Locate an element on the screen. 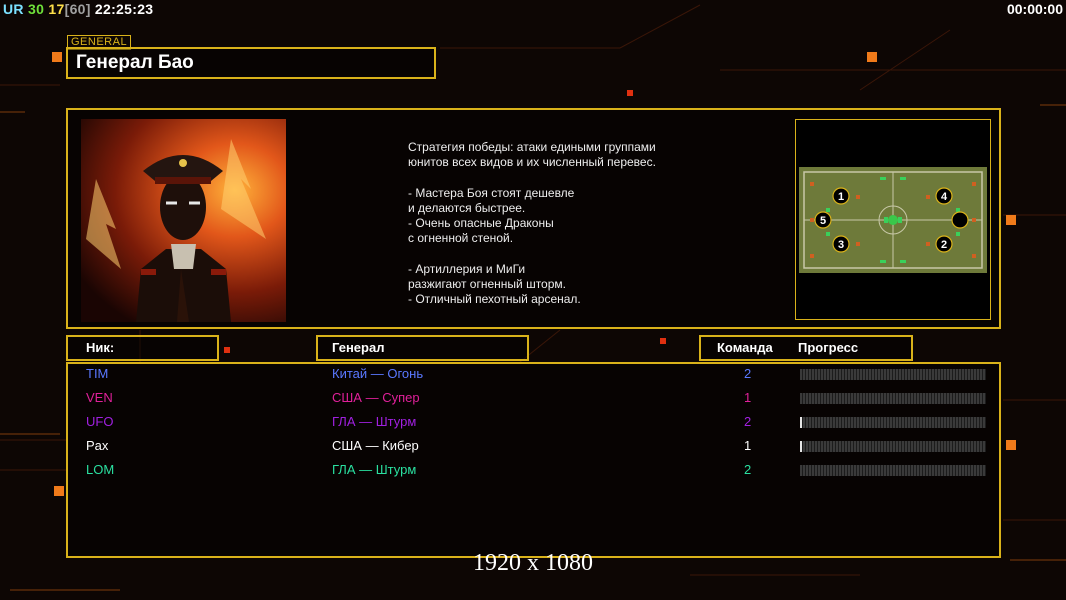 The image size is (1066, 600). player-general: США — Супер is located at coordinates (376, 397).